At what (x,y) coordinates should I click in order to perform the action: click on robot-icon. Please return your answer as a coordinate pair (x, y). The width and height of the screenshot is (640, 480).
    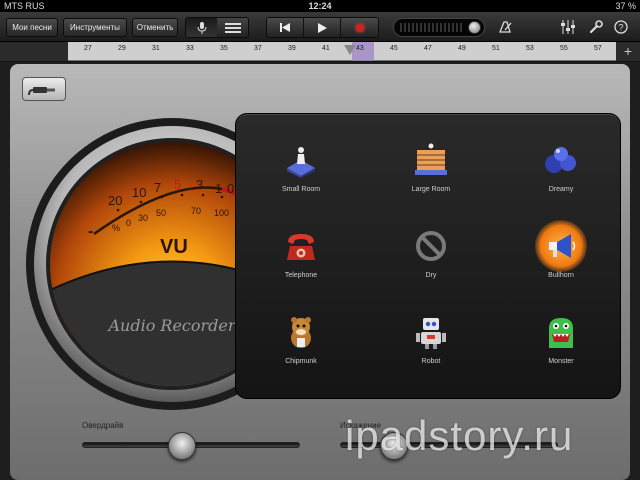
    Looking at the image, I should click on (431, 332).